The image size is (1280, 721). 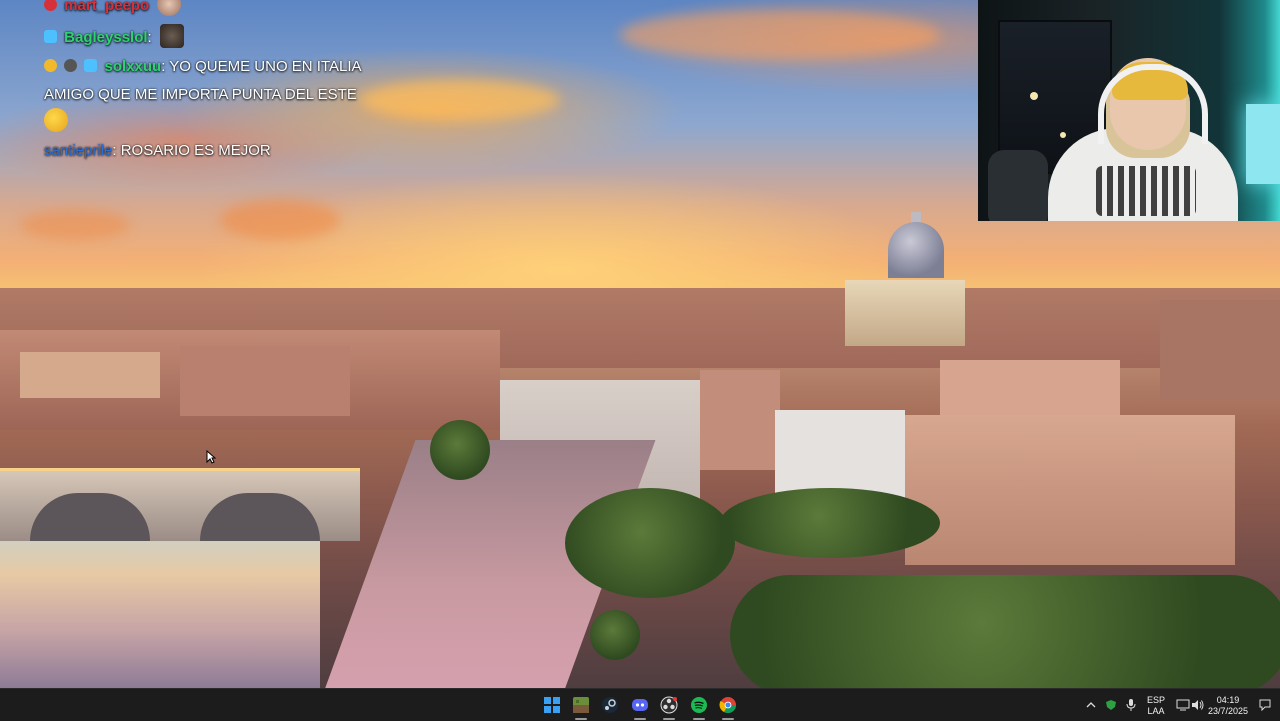 What do you see at coordinates (171, 36) in the screenshot?
I see `face-emote-icon` at bounding box center [171, 36].